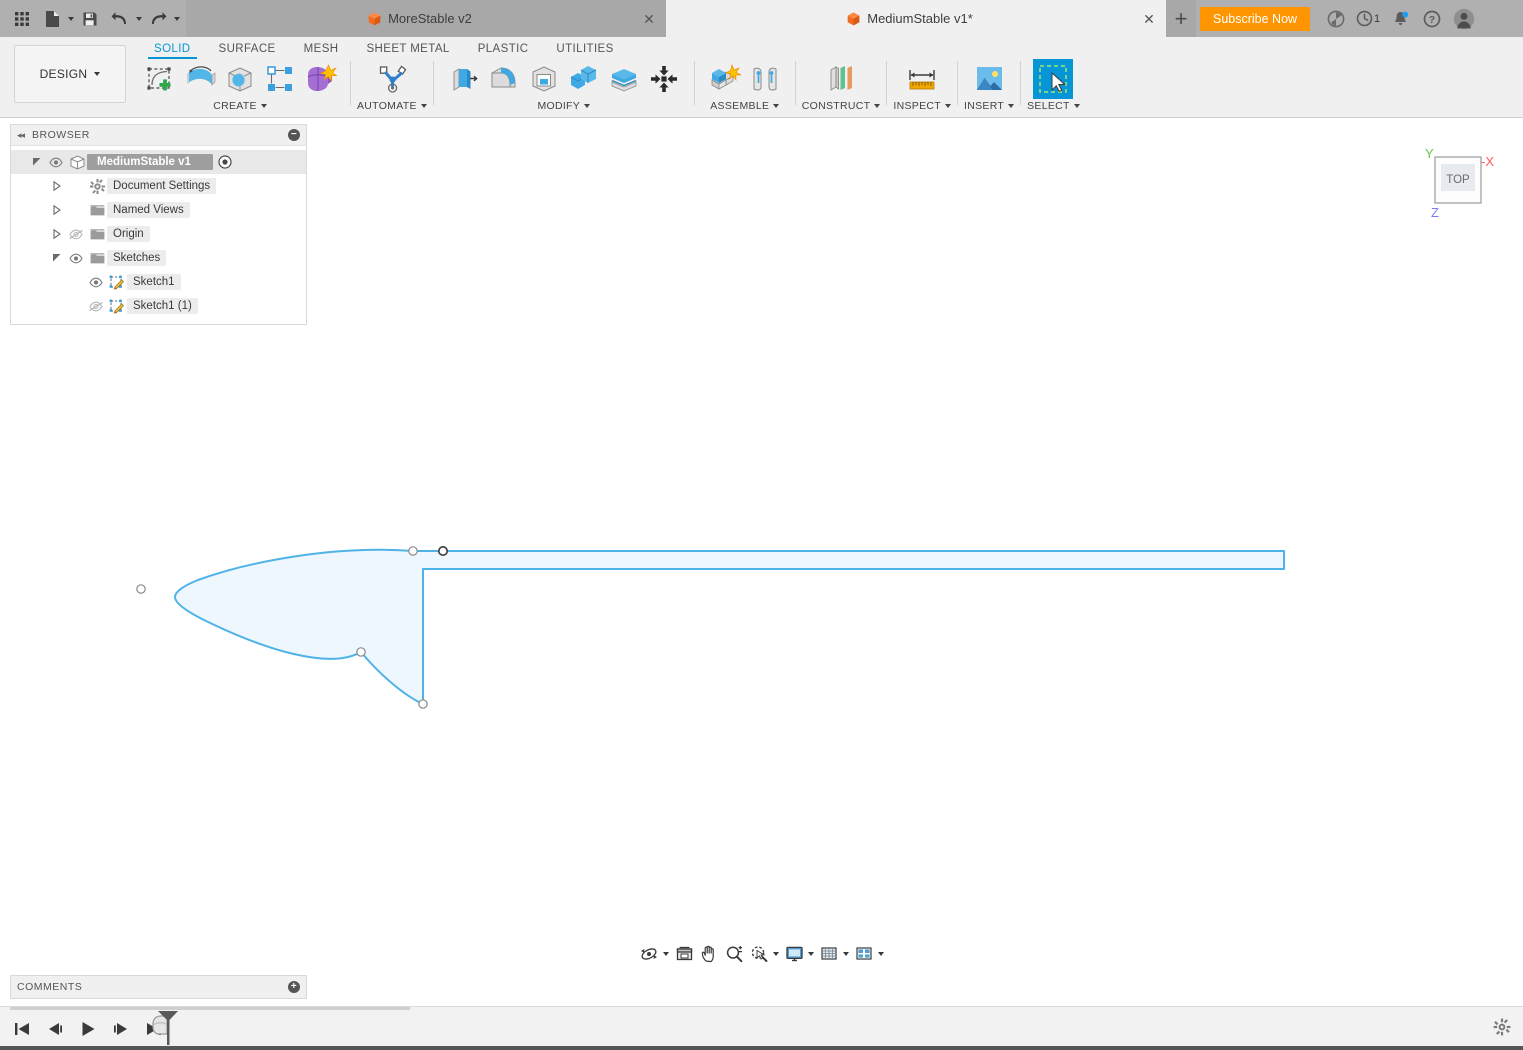  Describe the element at coordinates (799, 954) in the screenshot. I see `display-settings-icon` at that location.